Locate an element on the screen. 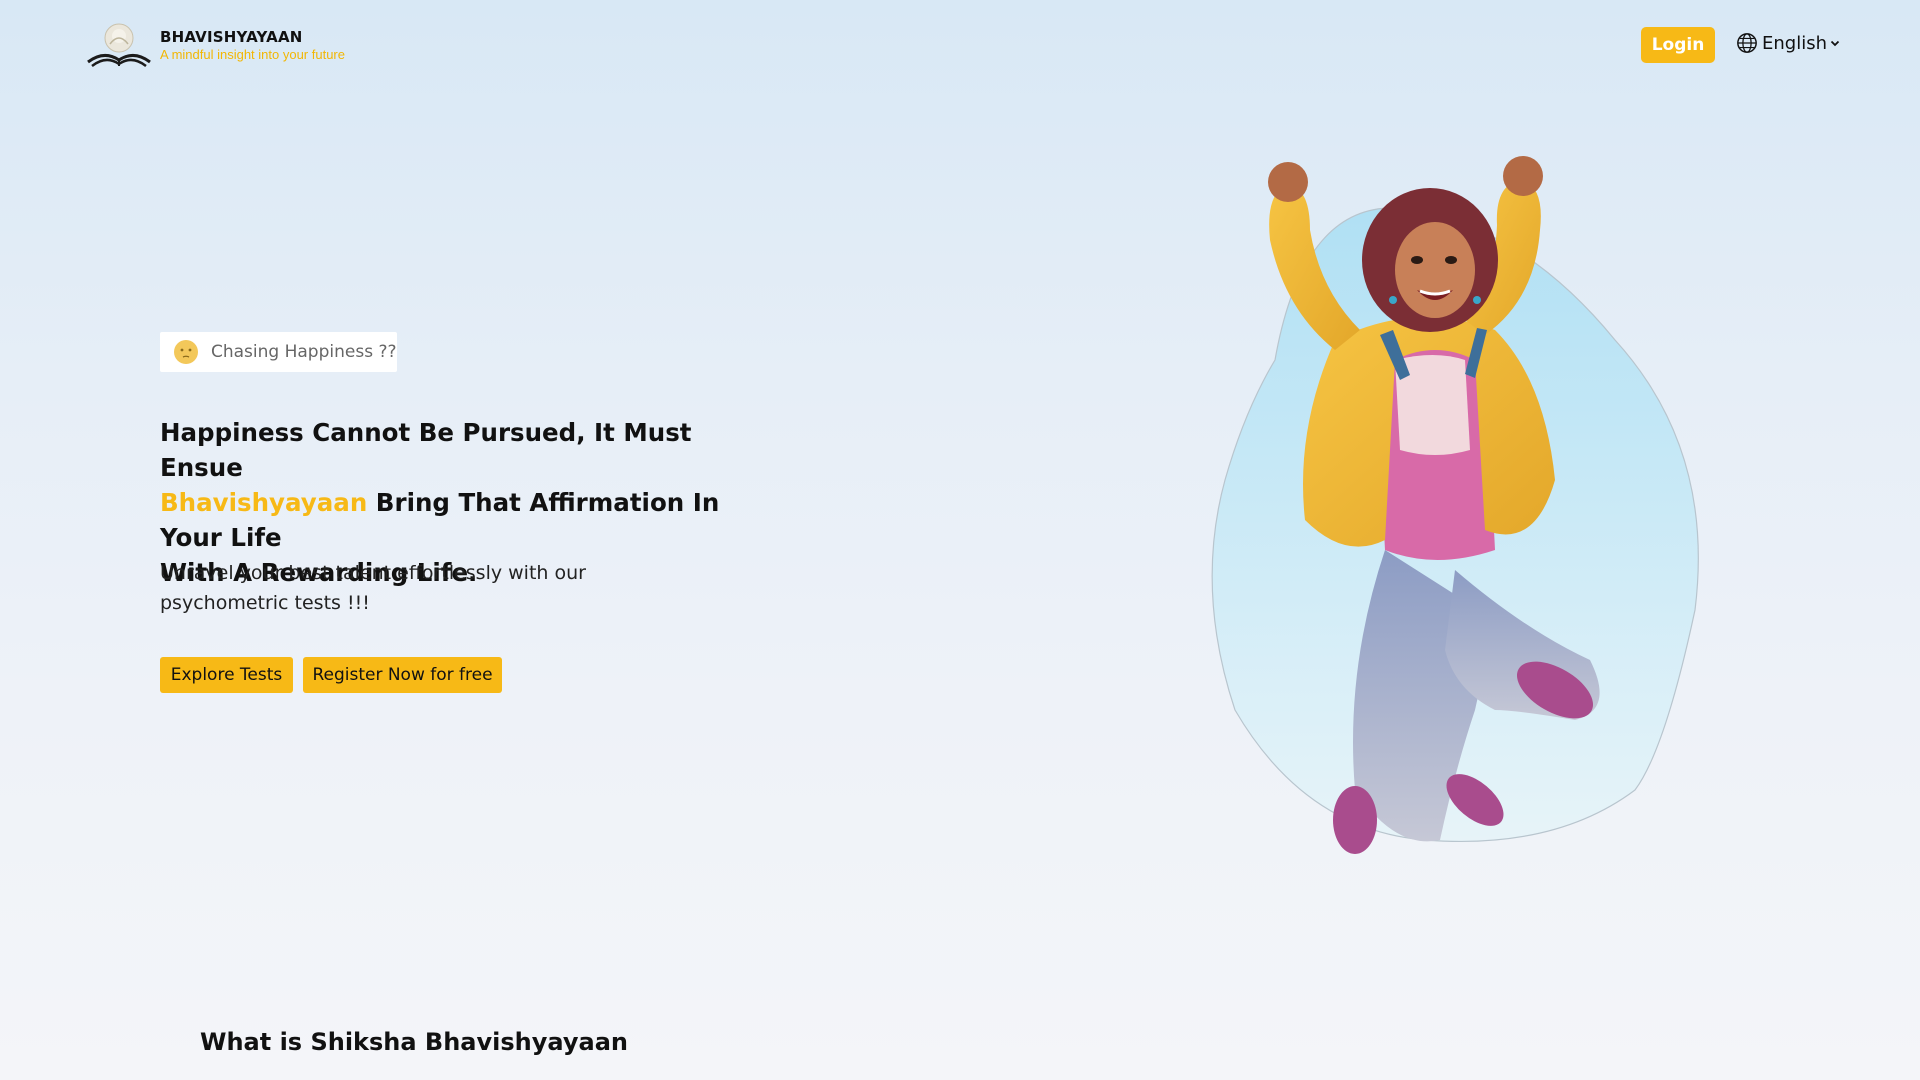 The height and width of the screenshot is (1080, 1920). language-selector: English is located at coordinates (1788, 43).